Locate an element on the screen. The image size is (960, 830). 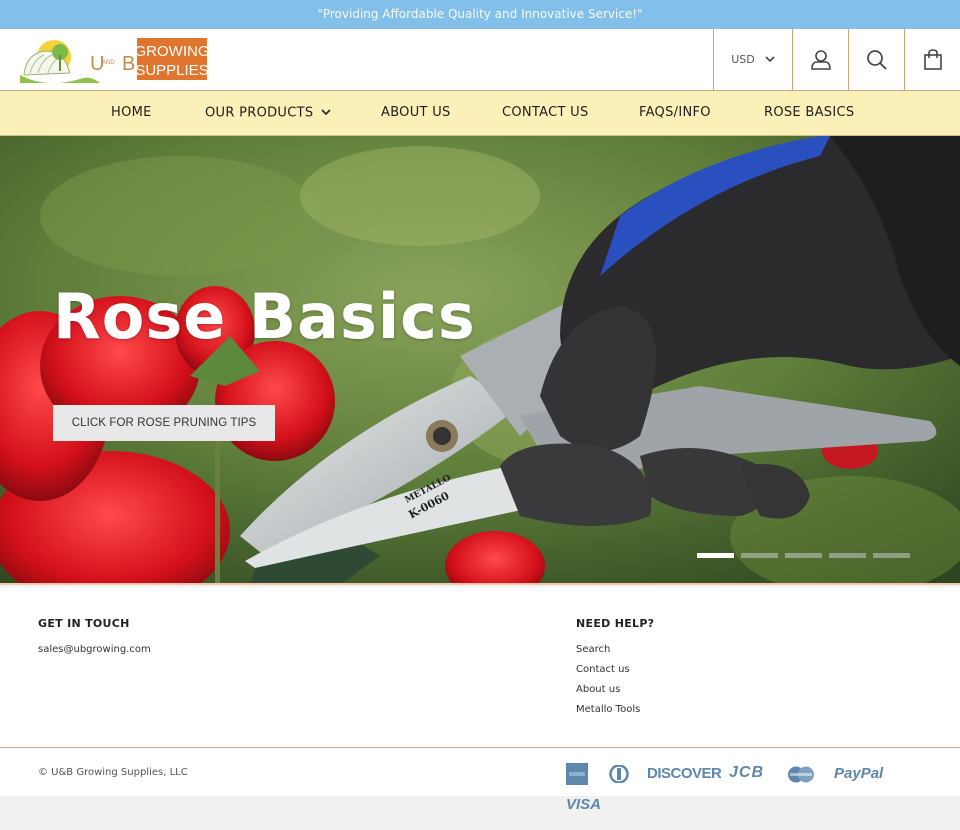
cart-icon is located at coordinates (933, 59).